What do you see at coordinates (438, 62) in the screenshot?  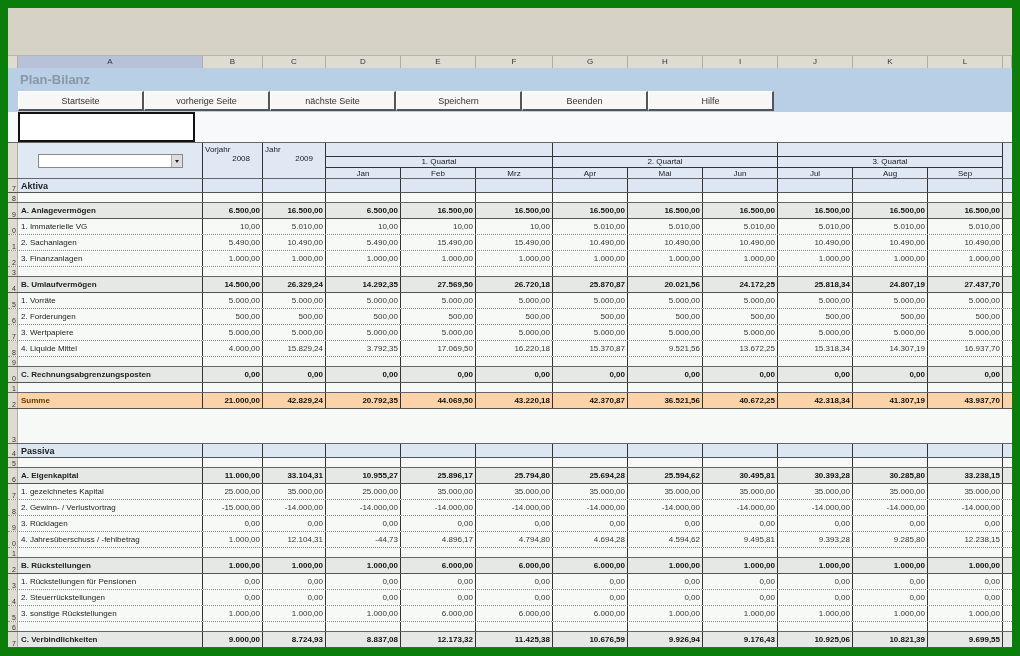 I see `column-header: E` at bounding box center [438, 62].